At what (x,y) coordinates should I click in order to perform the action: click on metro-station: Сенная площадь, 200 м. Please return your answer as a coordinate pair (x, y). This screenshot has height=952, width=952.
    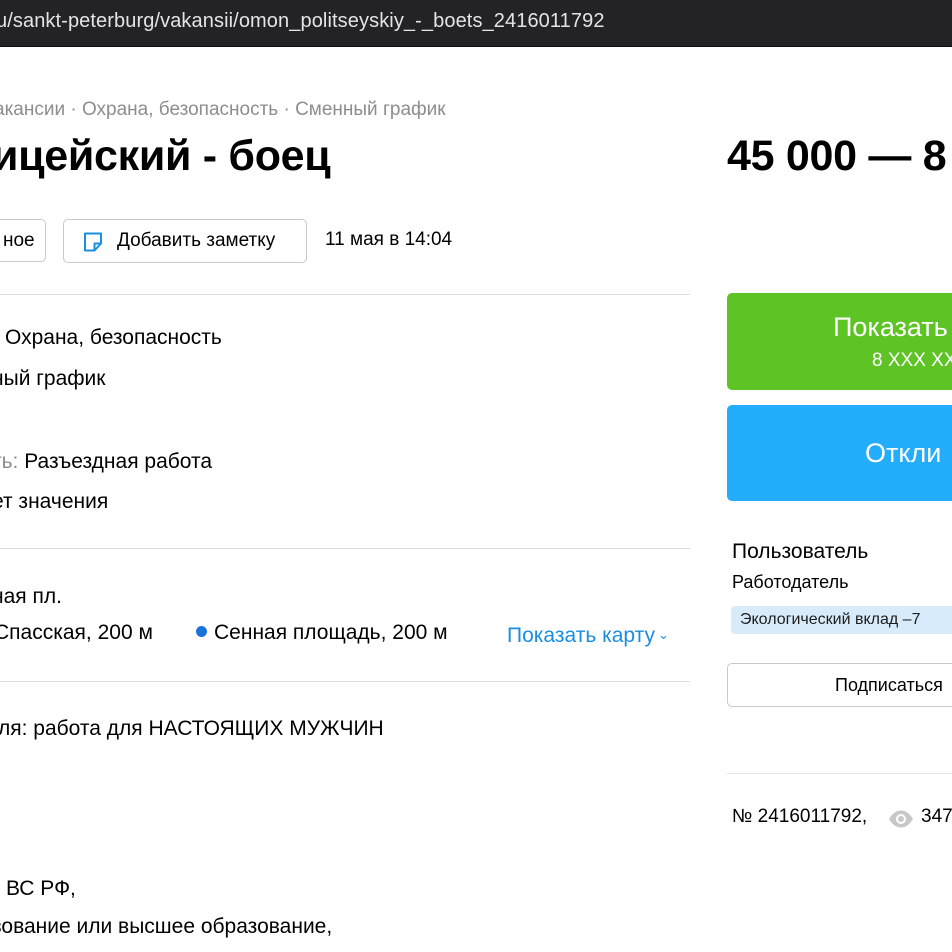
    Looking at the image, I should click on (322, 633).